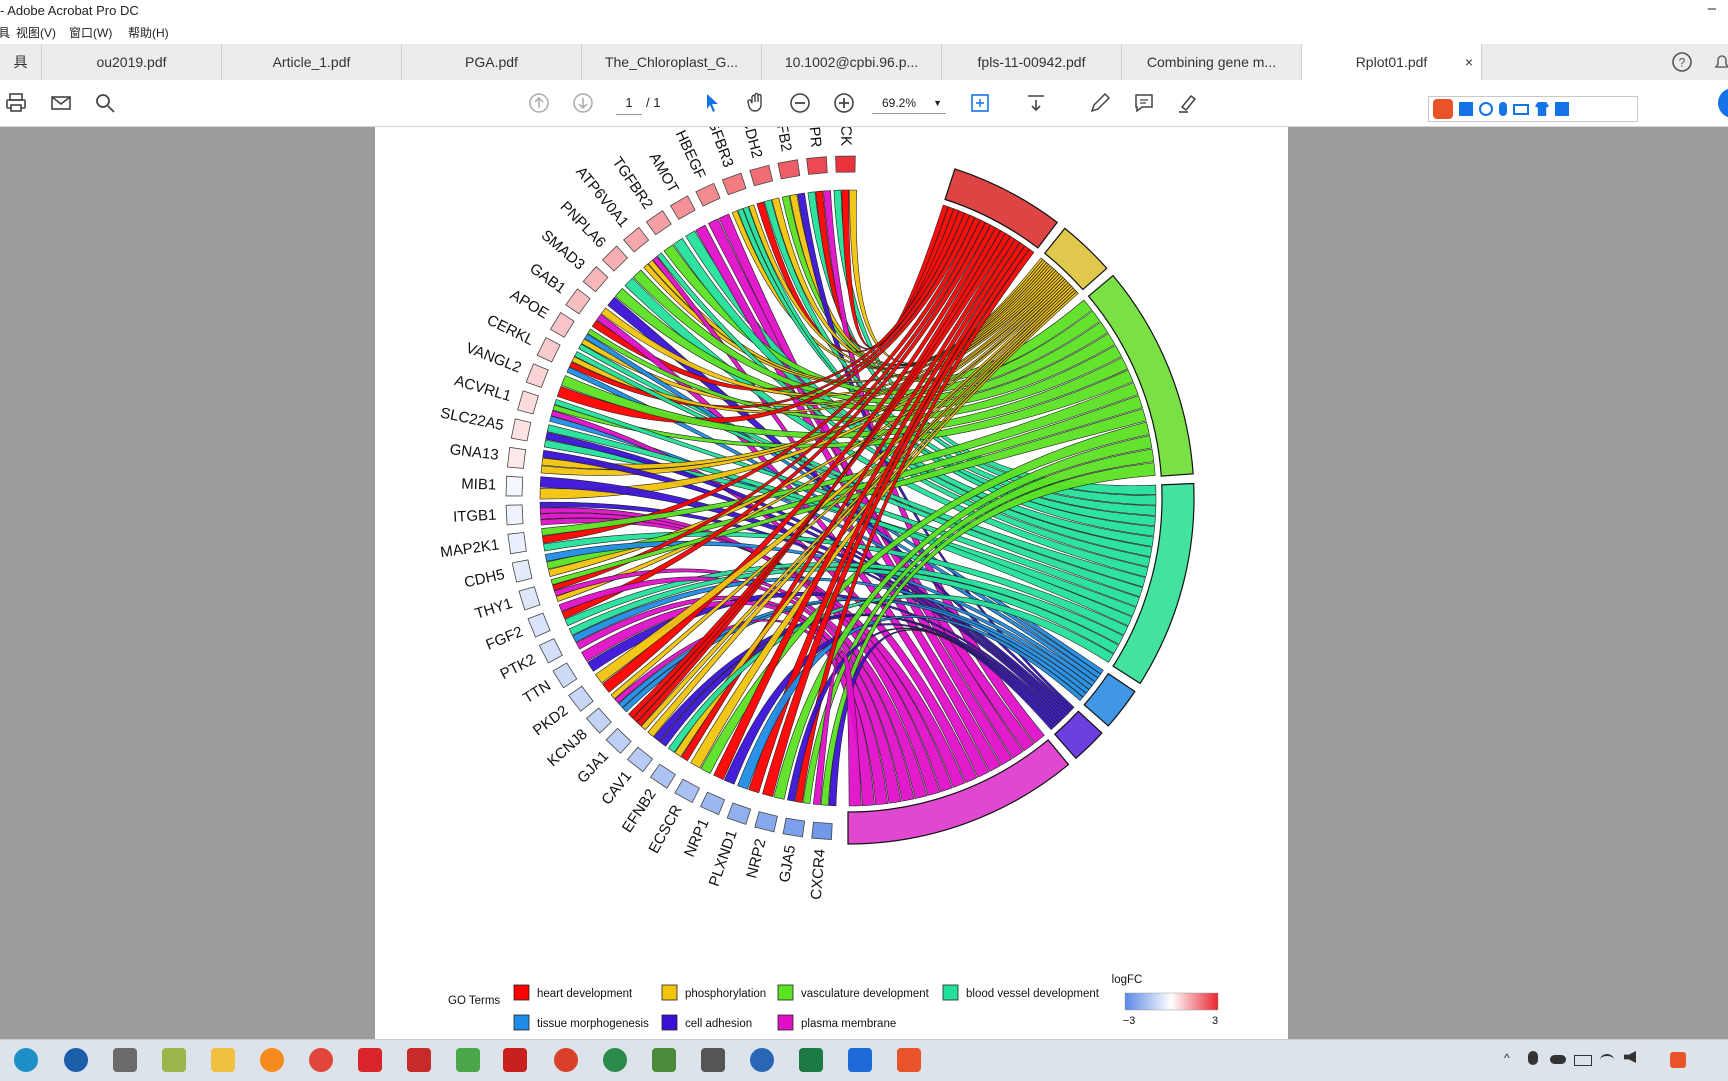  What do you see at coordinates (26, 1060) in the screenshot?
I see `edge-icon` at bounding box center [26, 1060].